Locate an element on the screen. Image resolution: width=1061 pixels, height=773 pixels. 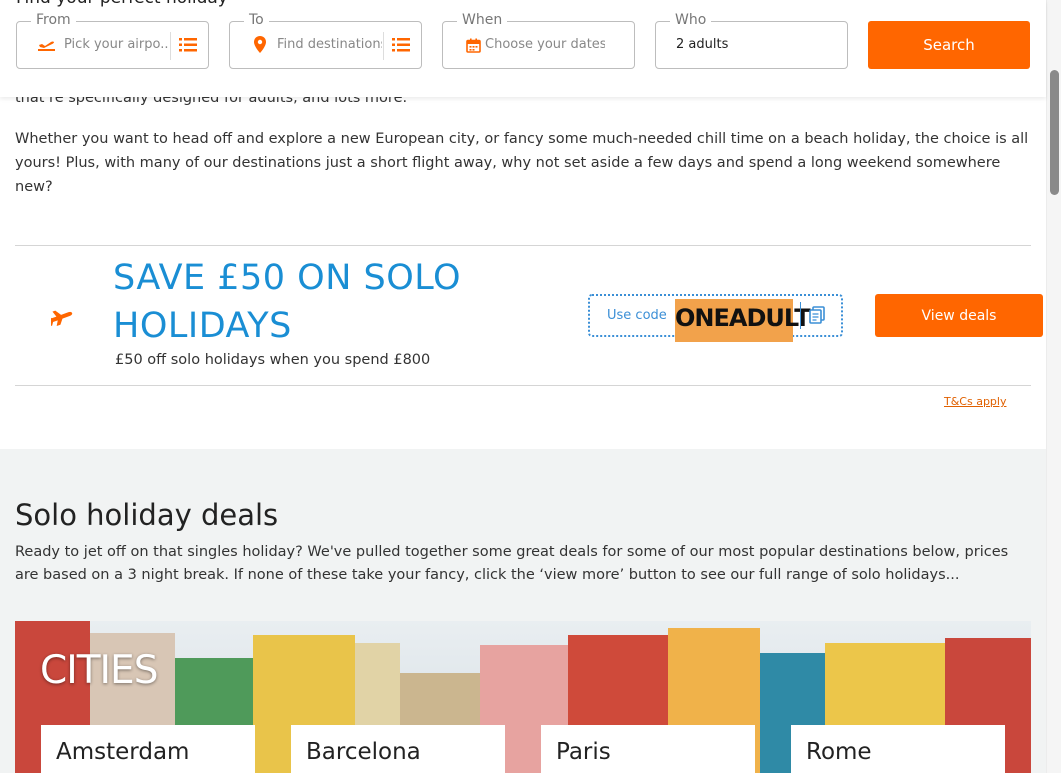
who-value: 2 adults is located at coordinates (702, 44).